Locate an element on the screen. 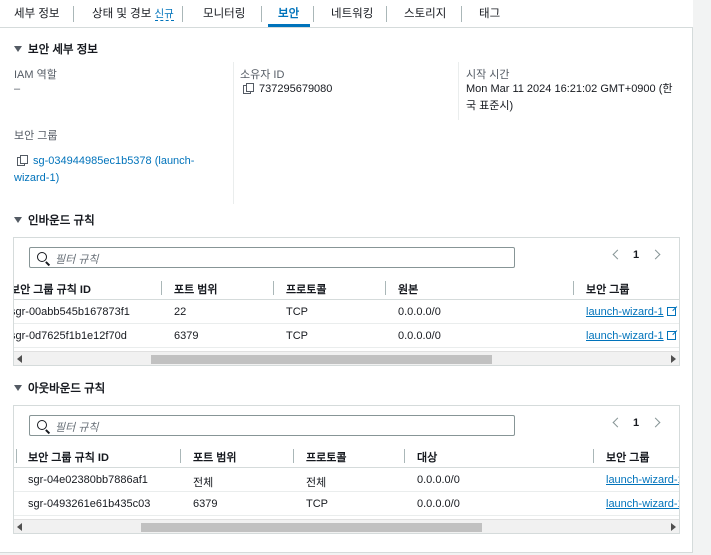 Image resolution: width=711 pixels, height=555 pixels. owner-id-value: 737295679080 is located at coordinates (287, 89).